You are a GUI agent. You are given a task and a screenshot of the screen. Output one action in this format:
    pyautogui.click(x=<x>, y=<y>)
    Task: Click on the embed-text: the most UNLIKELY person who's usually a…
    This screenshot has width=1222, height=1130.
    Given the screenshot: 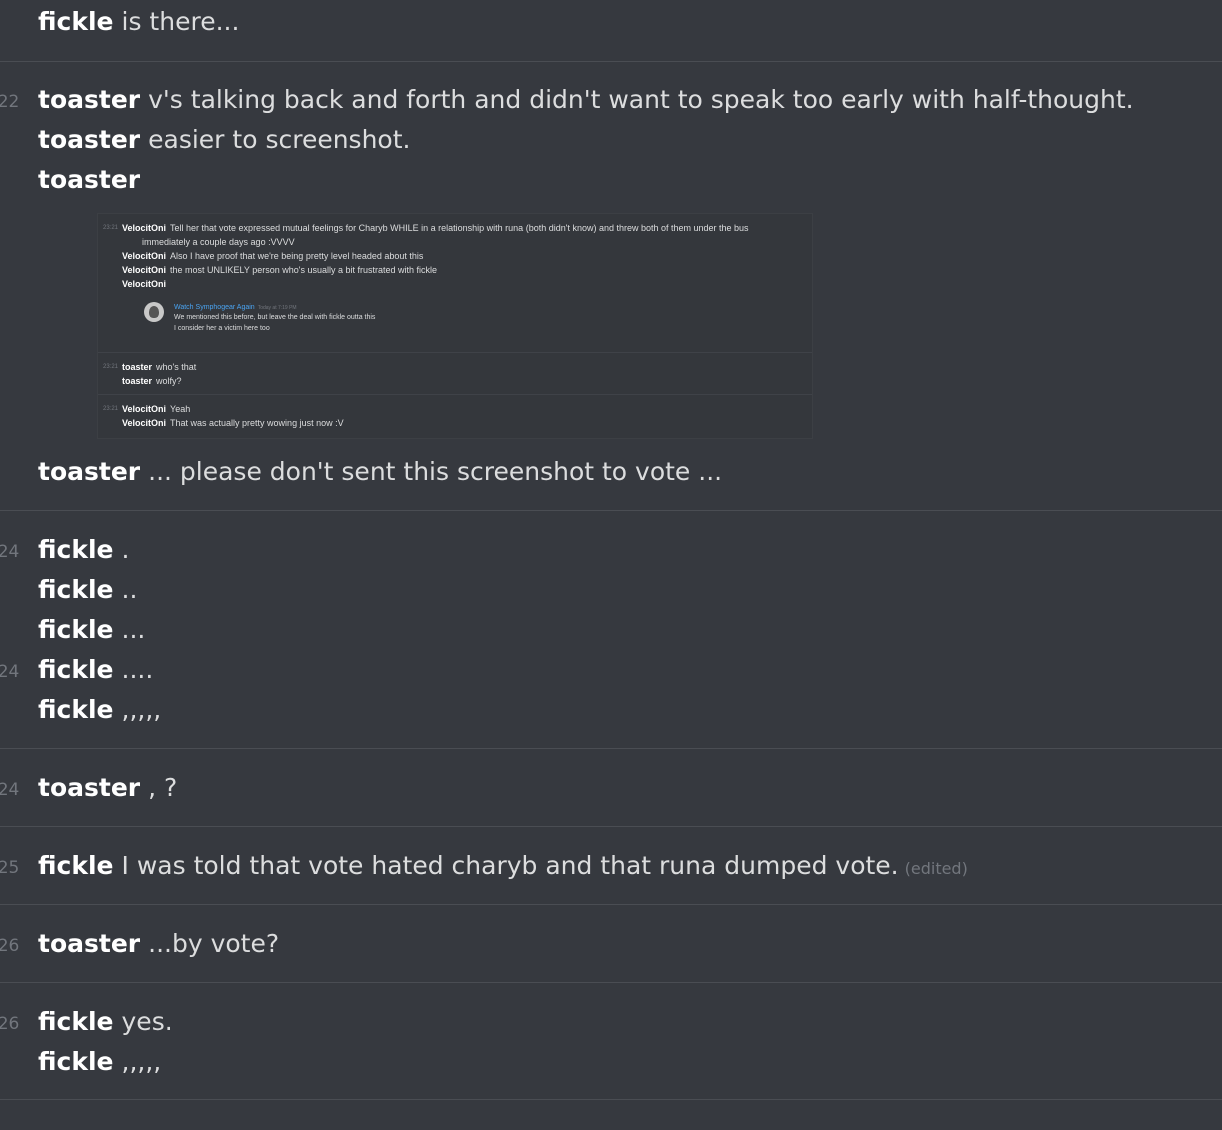 What is the action you would take?
    pyautogui.click(x=304, y=270)
    